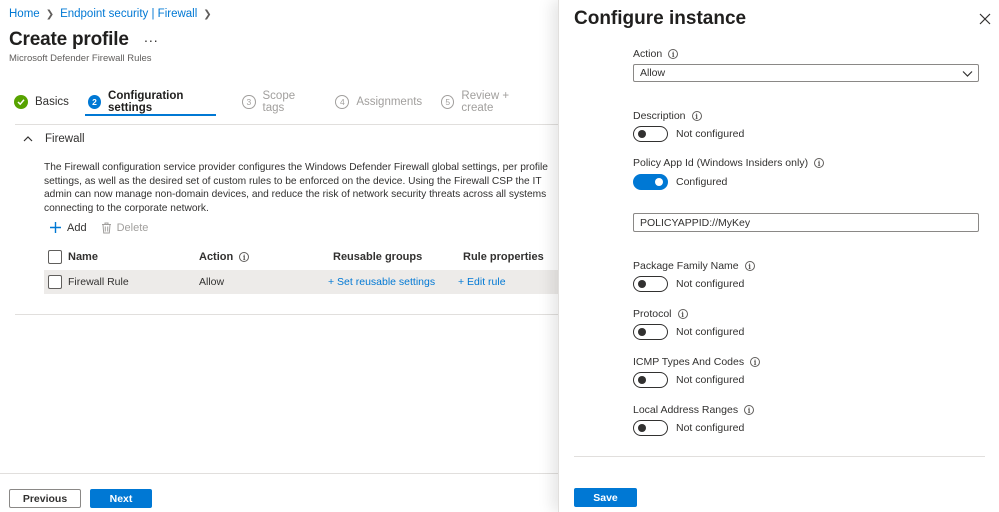  I want to click on breadcrumb-firewall-link: Endpoint security | Firewall, so click(128, 14).